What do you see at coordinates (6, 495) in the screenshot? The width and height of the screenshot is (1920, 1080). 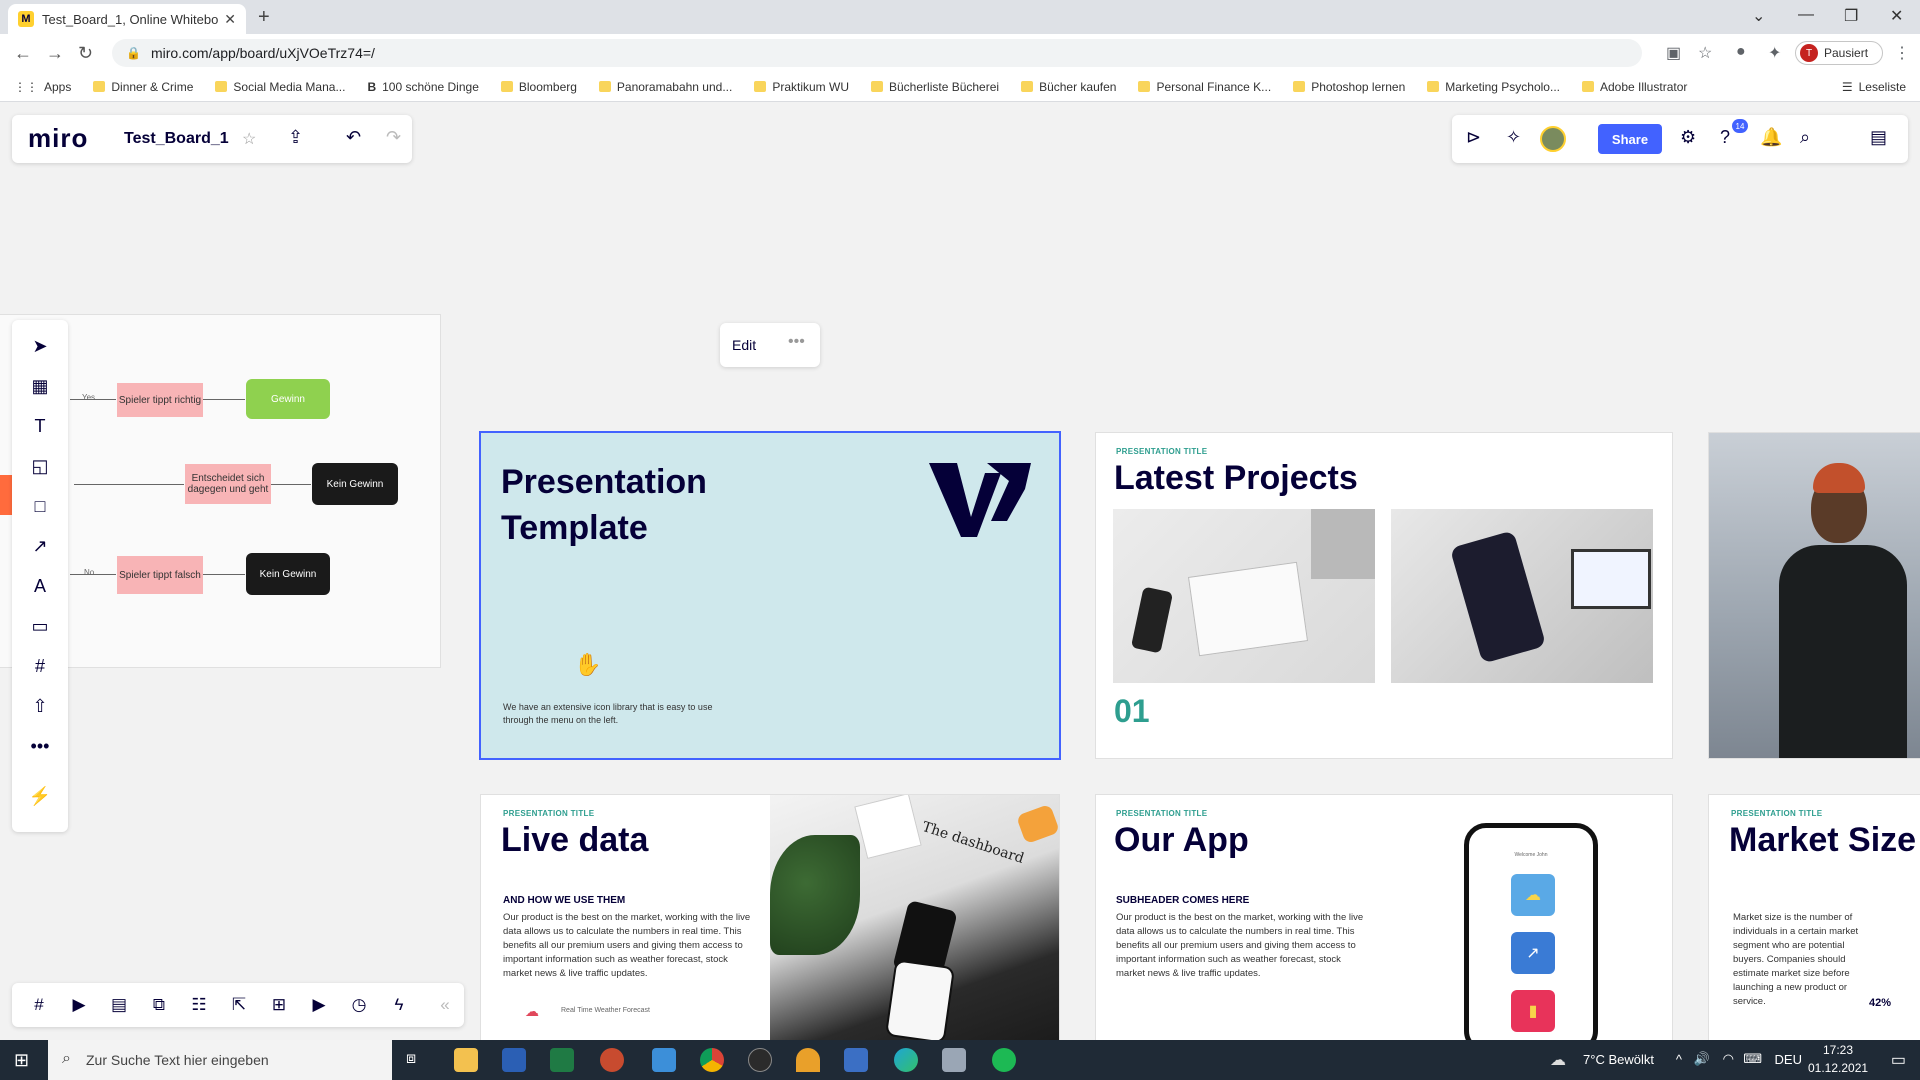 I see `decision-shape` at bounding box center [6, 495].